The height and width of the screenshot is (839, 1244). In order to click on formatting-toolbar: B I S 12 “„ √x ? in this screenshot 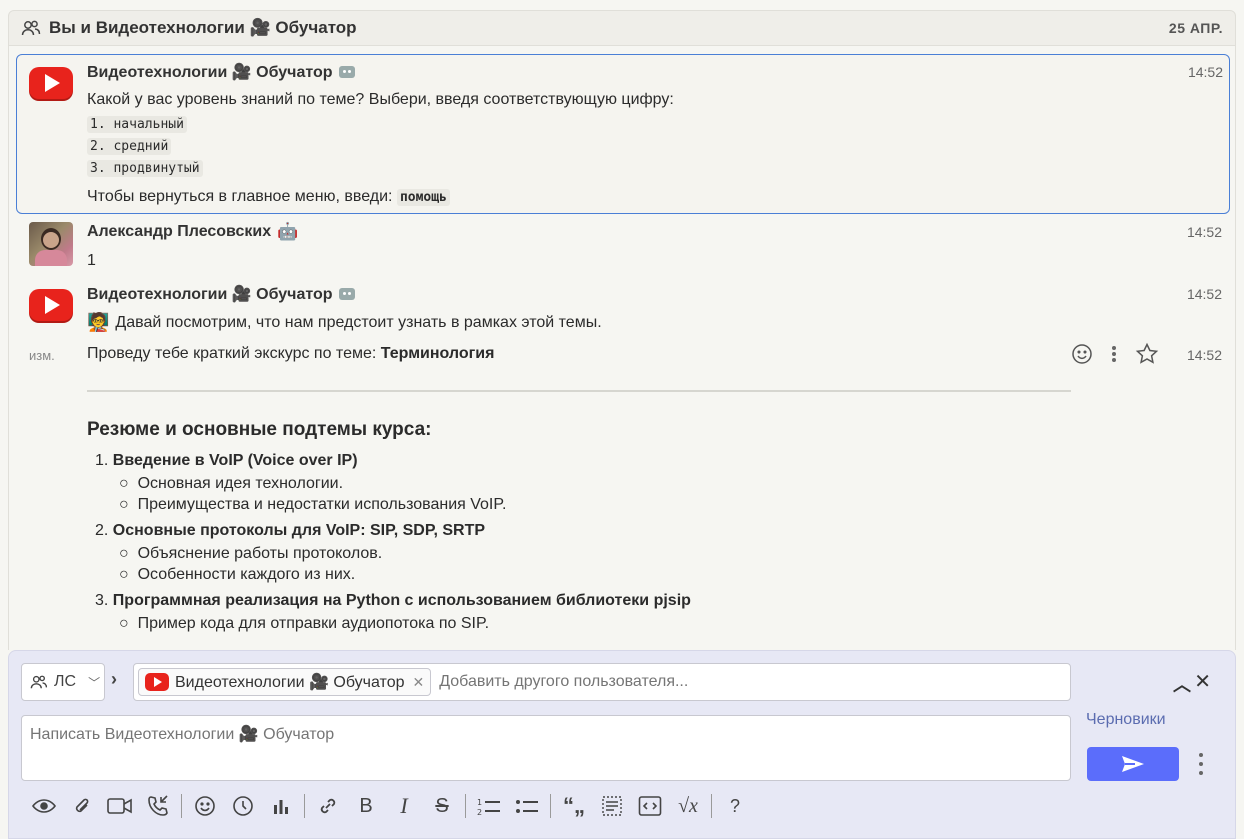, I will do `click(389, 806)`.